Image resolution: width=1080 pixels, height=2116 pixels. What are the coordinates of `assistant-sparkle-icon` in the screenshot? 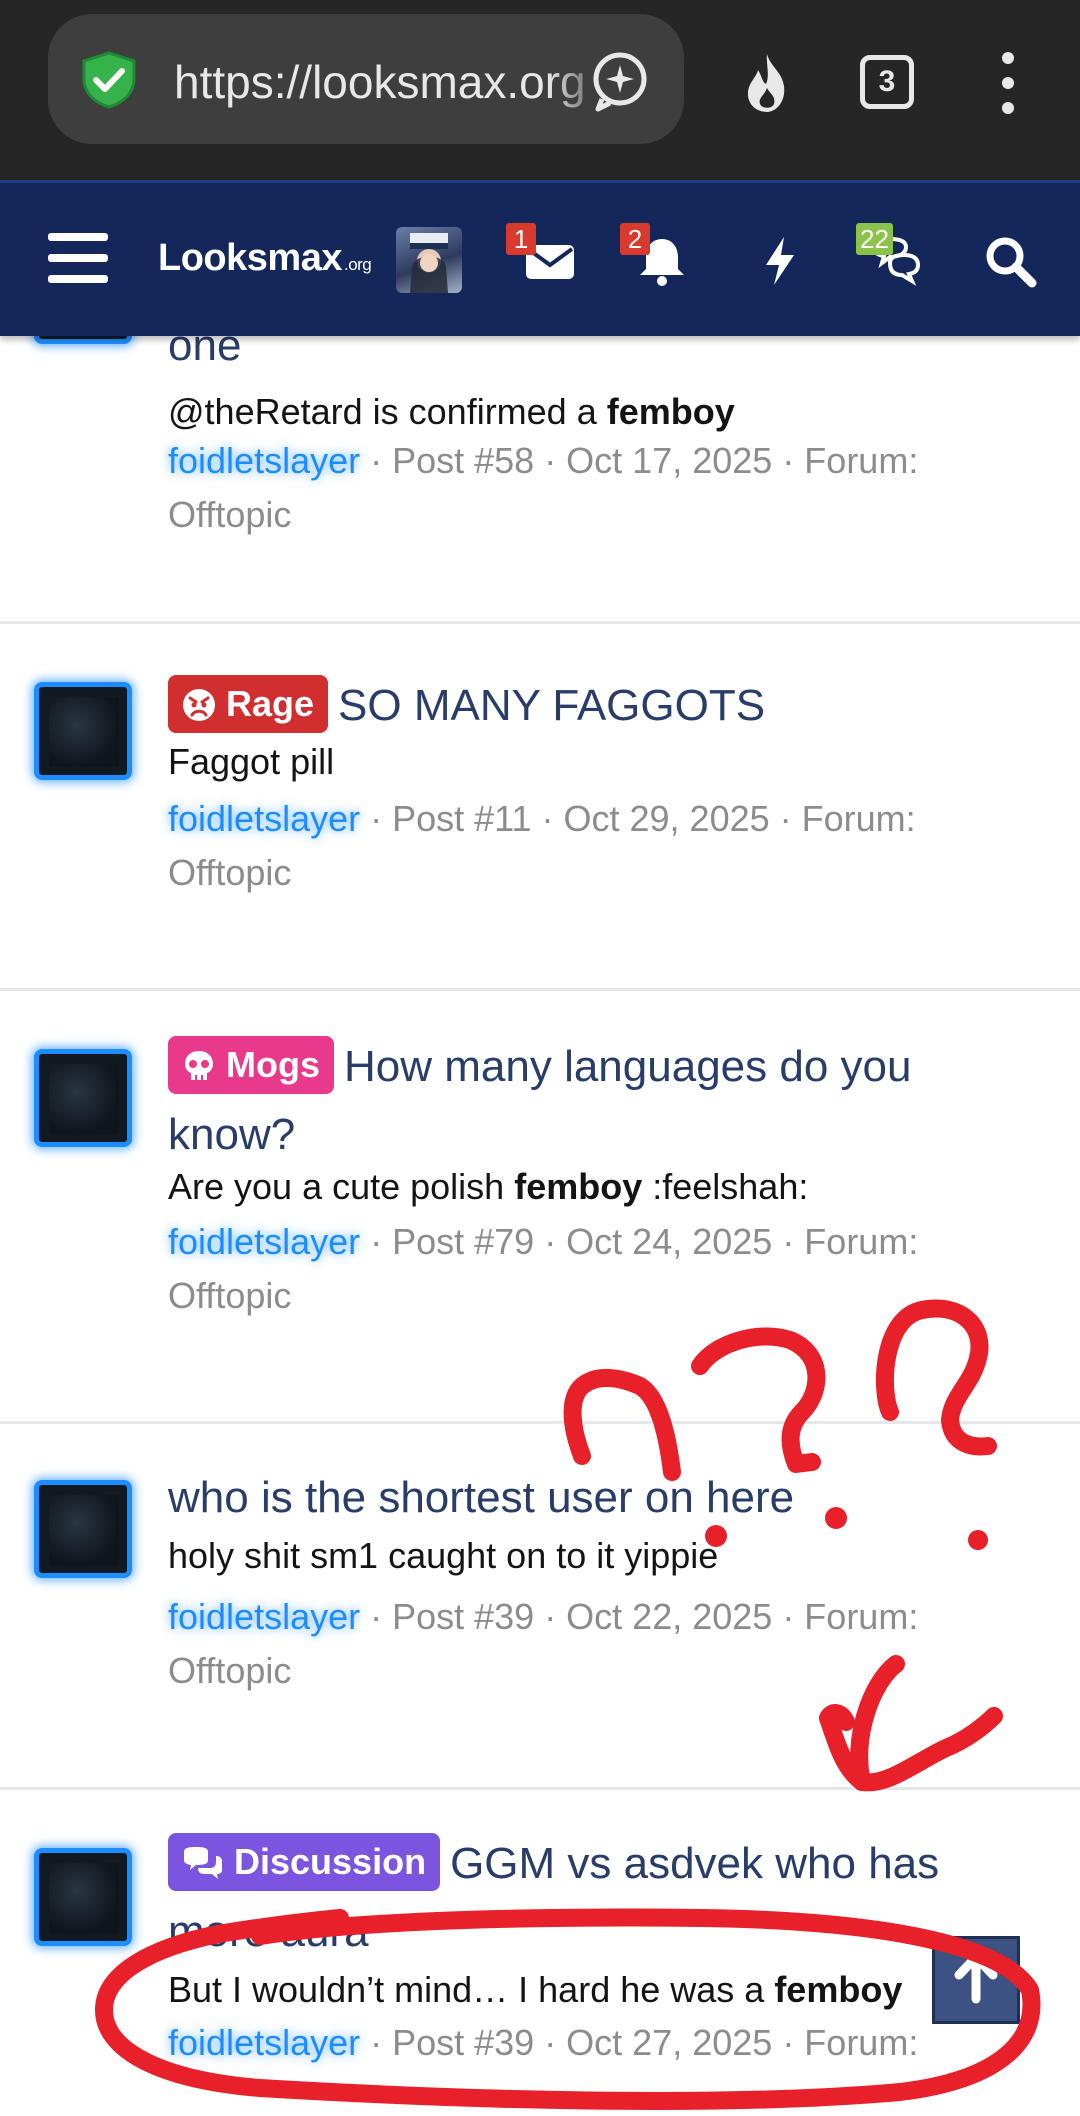 It's located at (620, 81).